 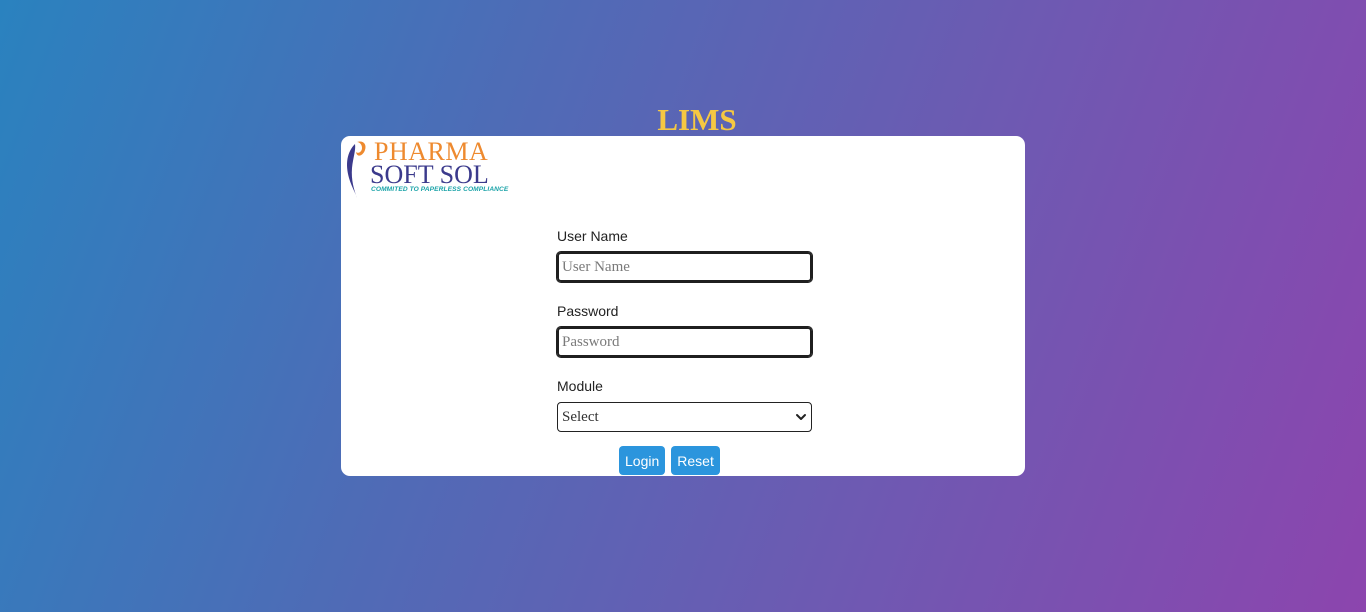 What do you see at coordinates (684, 417) in the screenshot?
I see `module-select: Select` at bounding box center [684, 417].